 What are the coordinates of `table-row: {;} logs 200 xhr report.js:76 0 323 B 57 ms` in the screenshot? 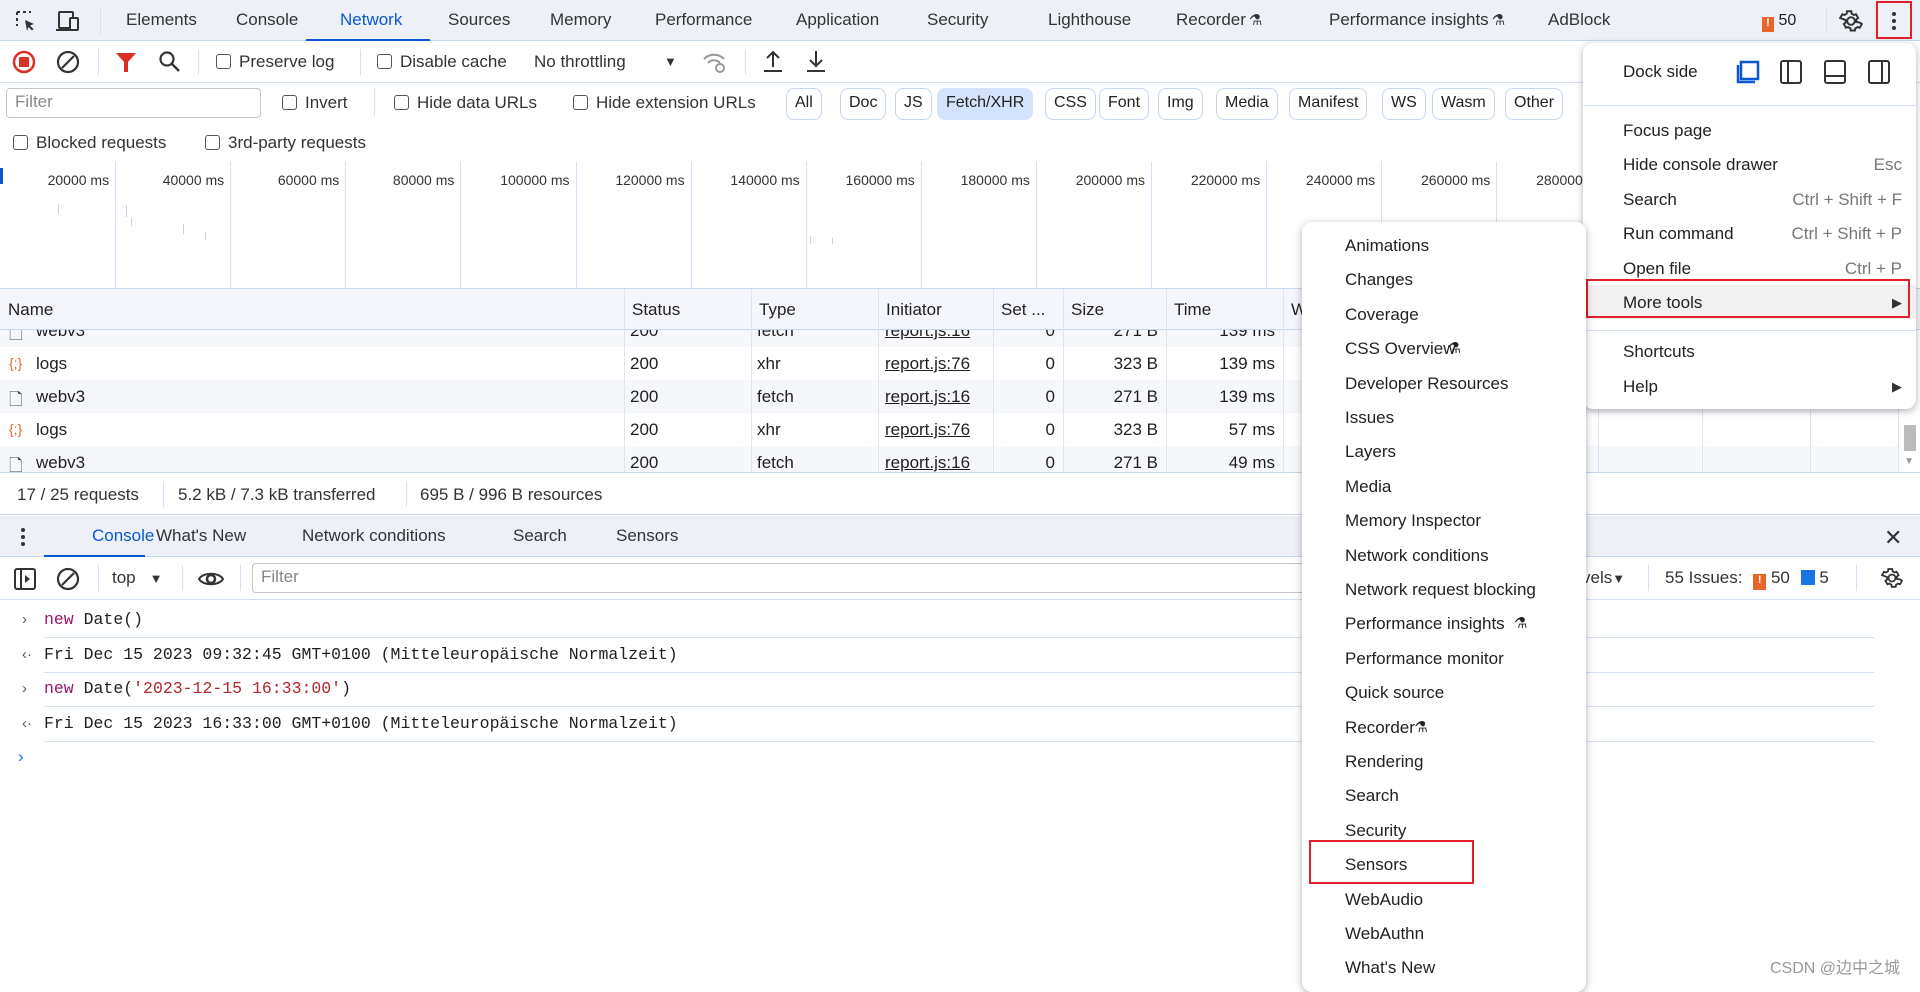 It's located at (950, 429).